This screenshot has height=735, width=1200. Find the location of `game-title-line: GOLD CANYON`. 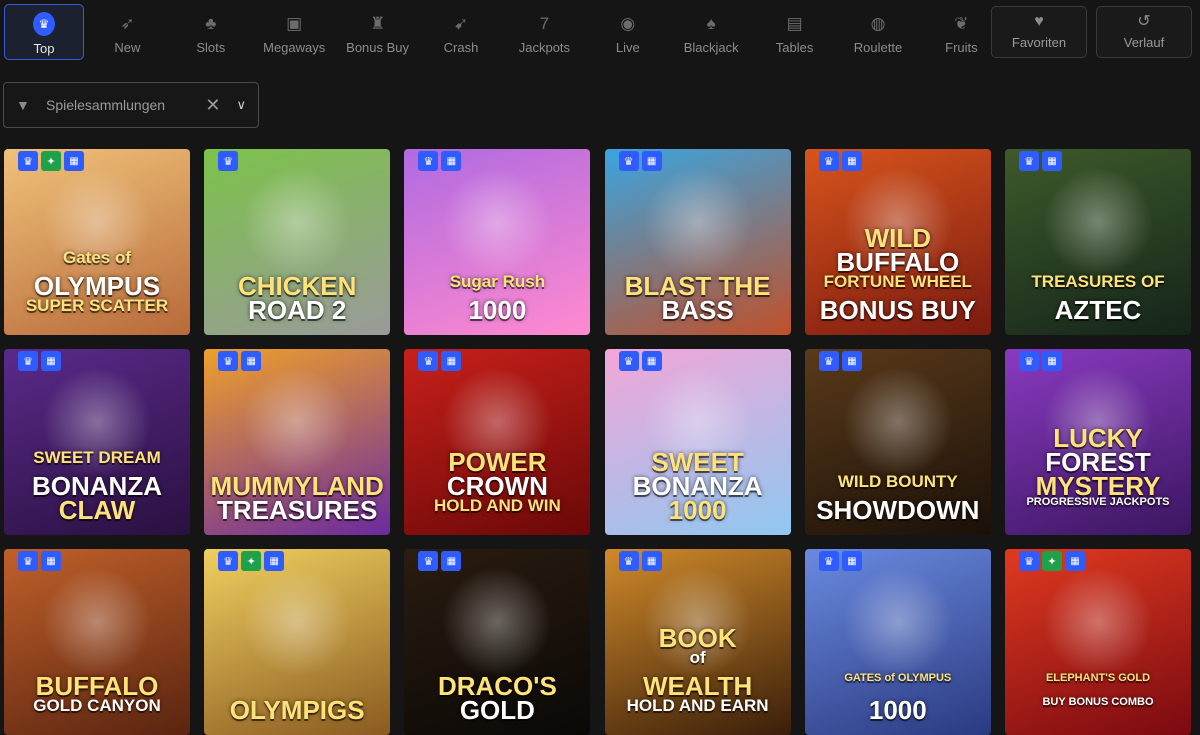

game-title-line: GOLD CANYON is located at coordinates (97, 705).